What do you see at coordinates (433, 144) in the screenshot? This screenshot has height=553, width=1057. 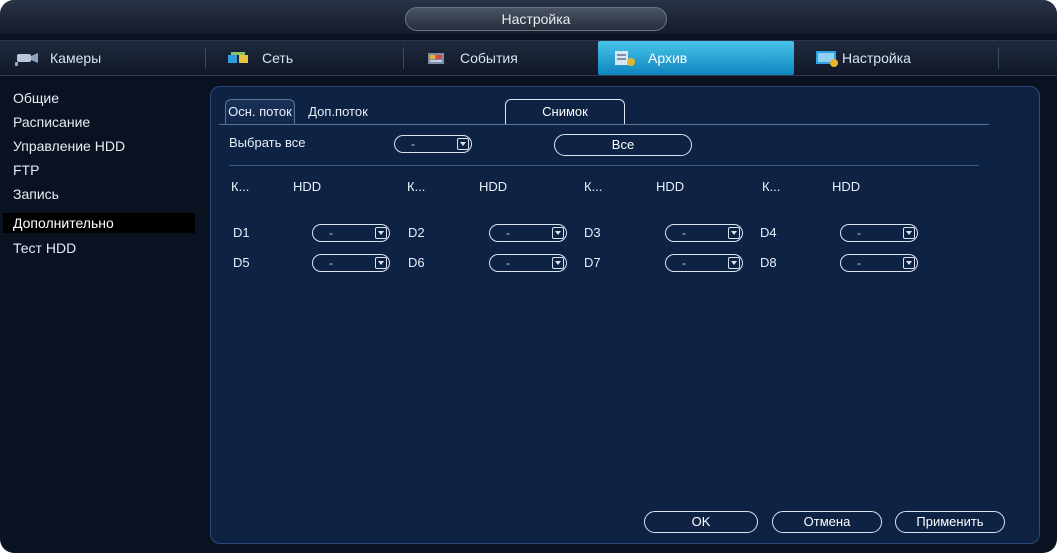 I see `select-all-dropdown: -` at bounding box center [433, 144].